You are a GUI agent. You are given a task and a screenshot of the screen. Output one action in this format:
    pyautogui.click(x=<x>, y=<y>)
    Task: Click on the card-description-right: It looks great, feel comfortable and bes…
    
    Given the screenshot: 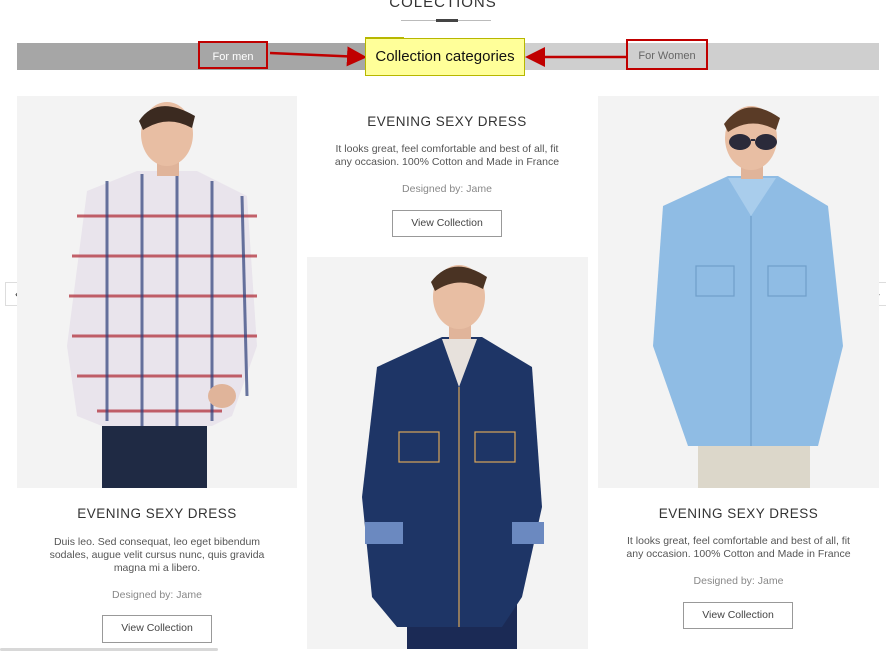 What is the action you would take?
    pyautogui.click(x=738, y=547)
    